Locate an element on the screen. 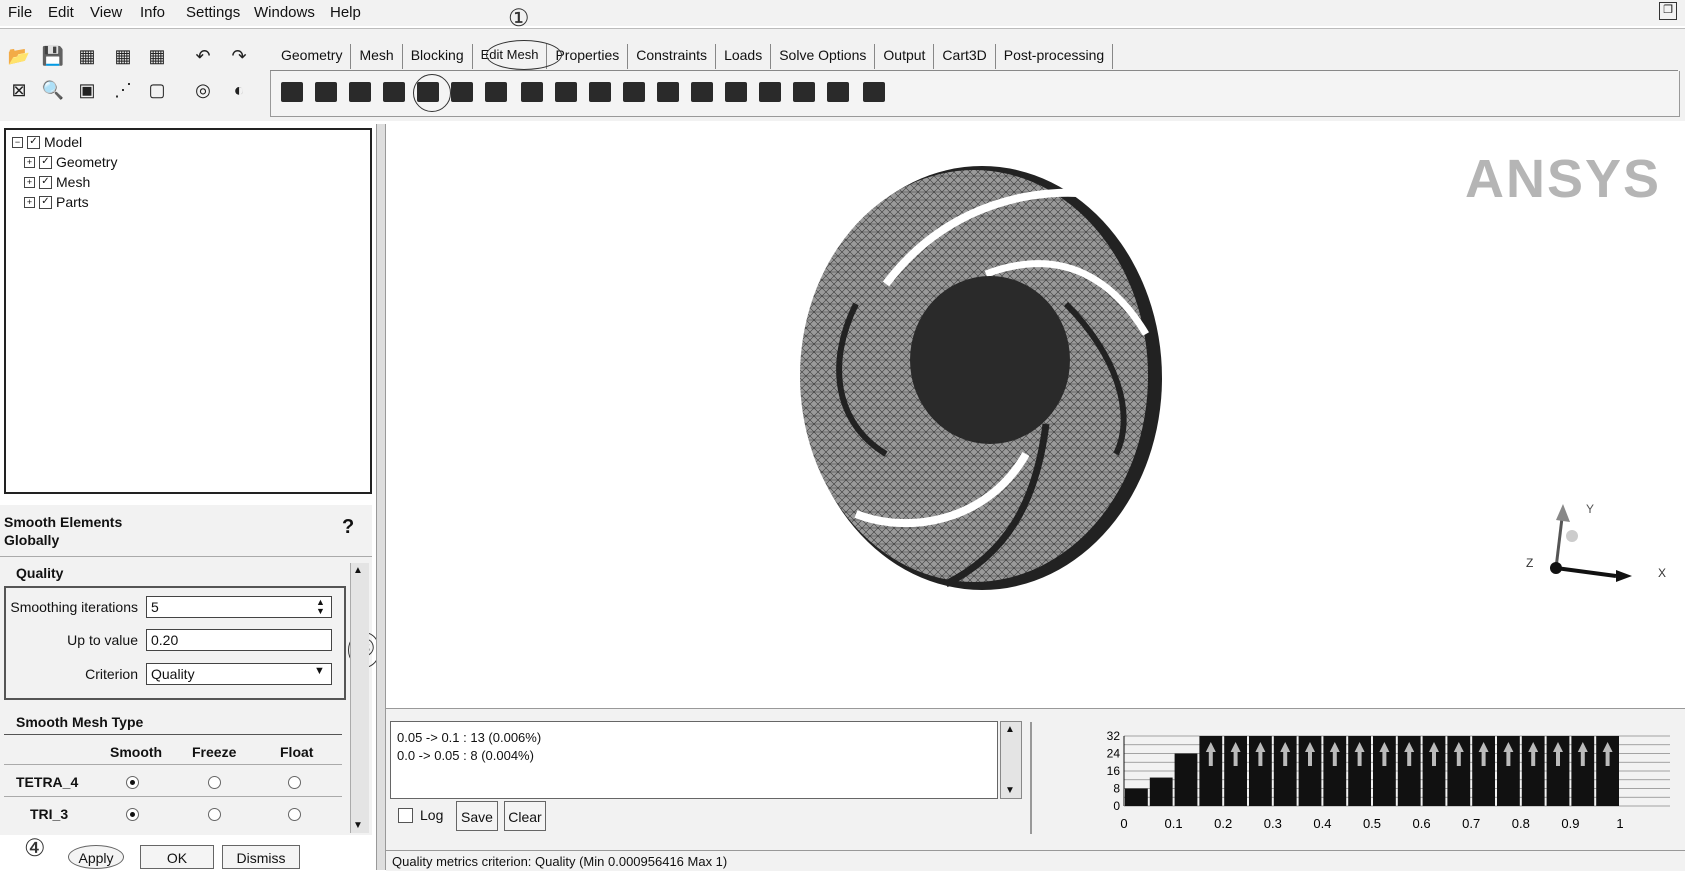 The width and height of the screenshot is (1685, 871). menu-file: File is located at coordinates (20, 12).